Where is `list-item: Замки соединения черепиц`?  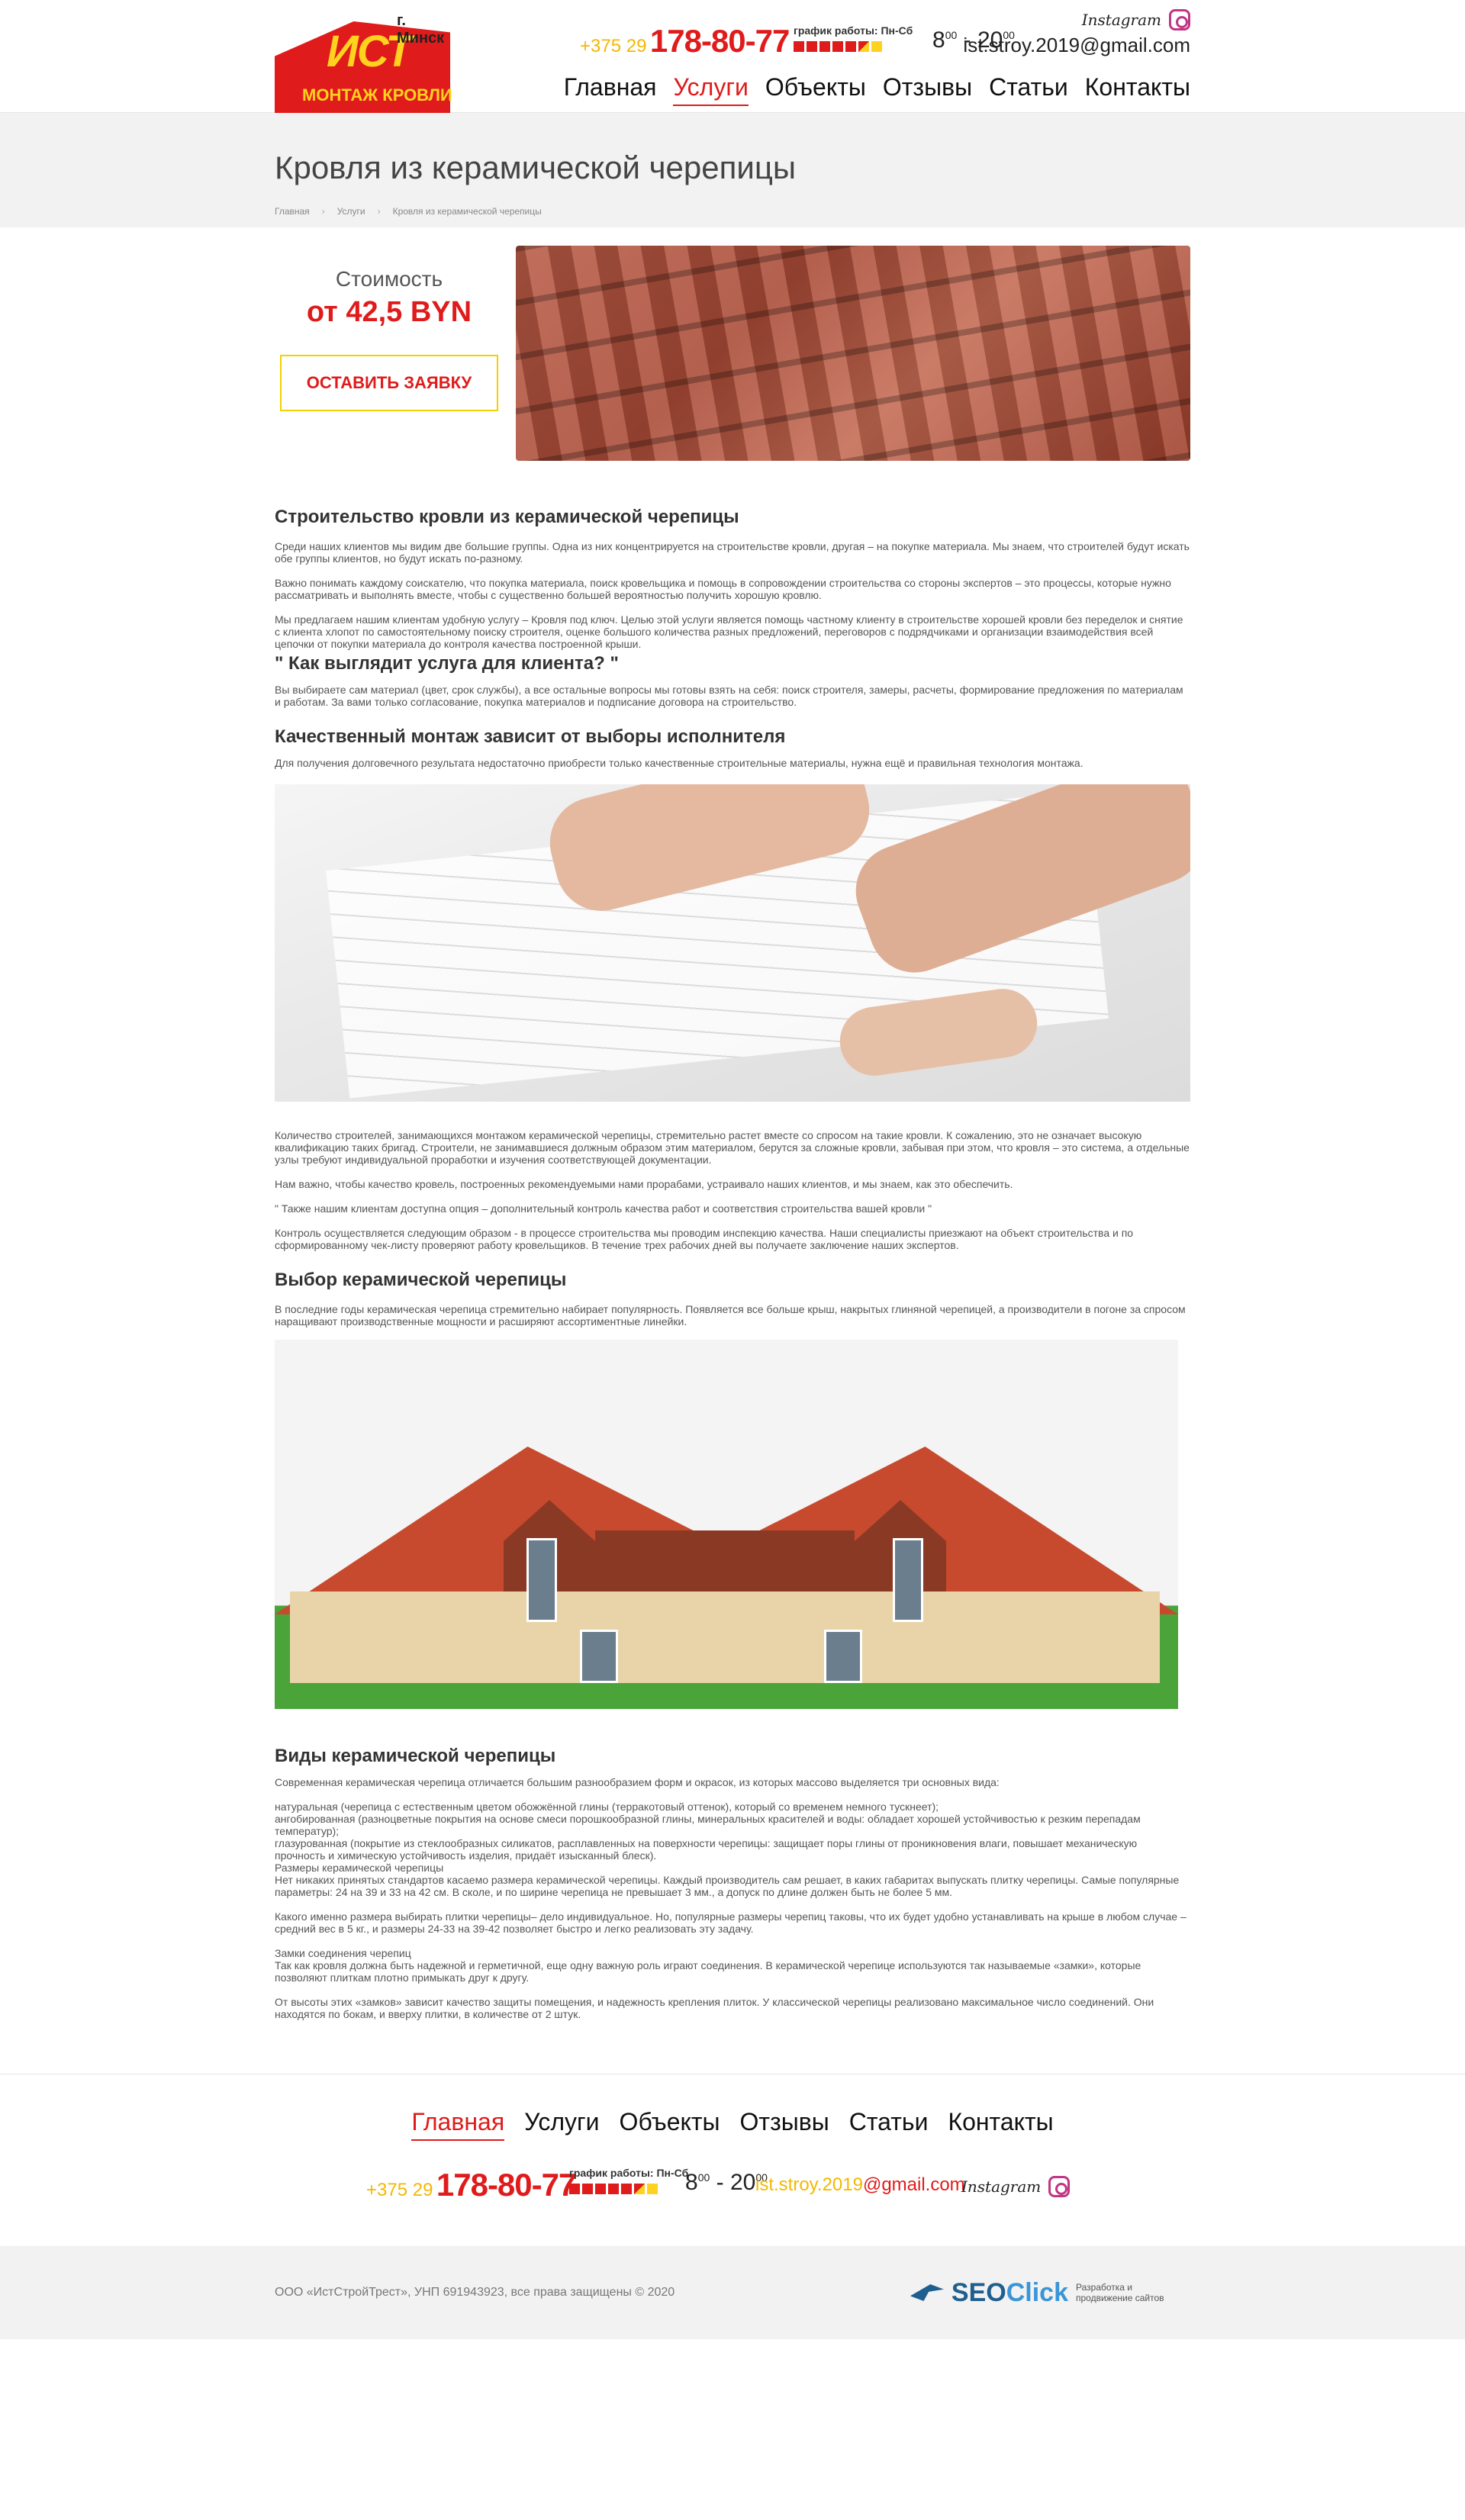 list-item: Замки соединения черепиц is located at coordinates (343, 1953).